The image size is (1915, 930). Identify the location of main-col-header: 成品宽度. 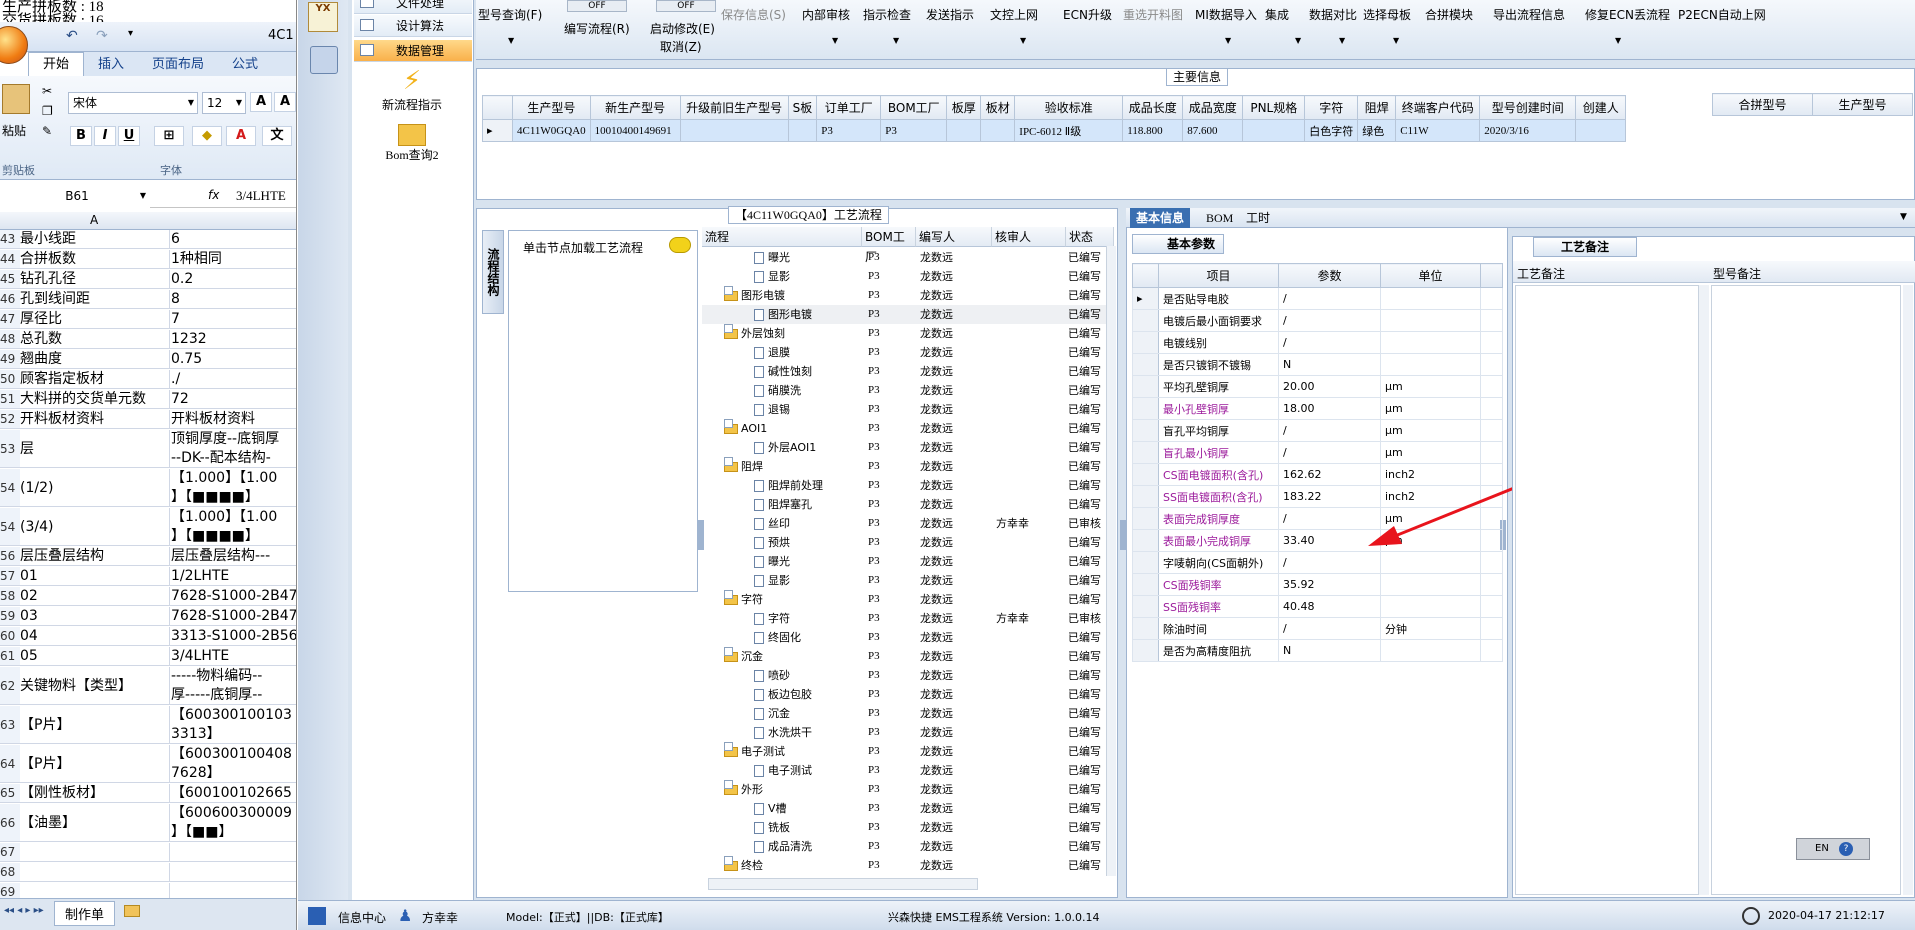
(1213, 107).